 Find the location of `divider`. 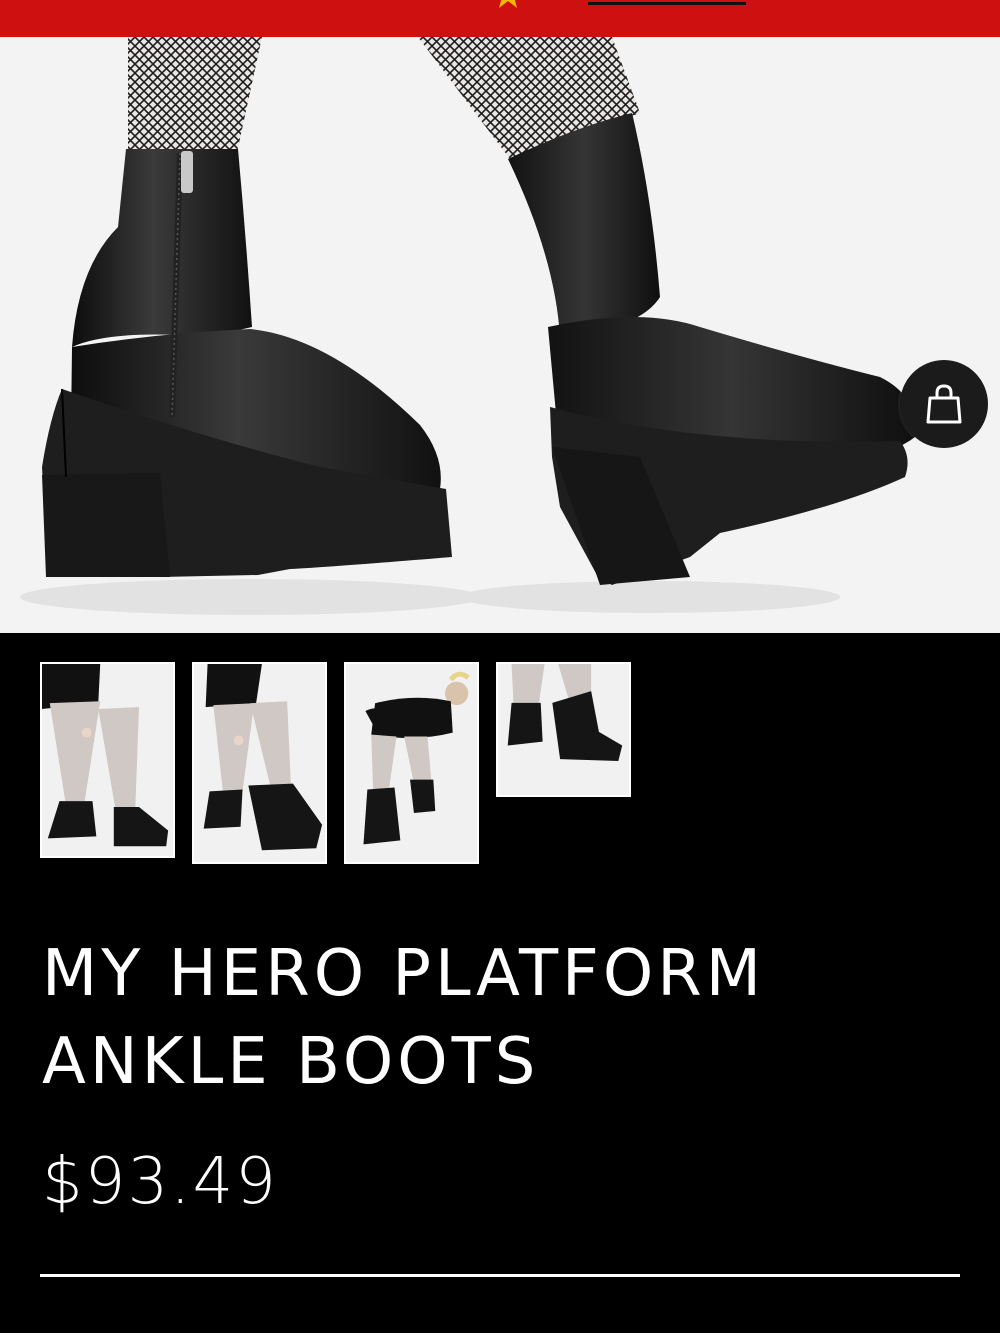

divider is located at coordinates (500, 1275).